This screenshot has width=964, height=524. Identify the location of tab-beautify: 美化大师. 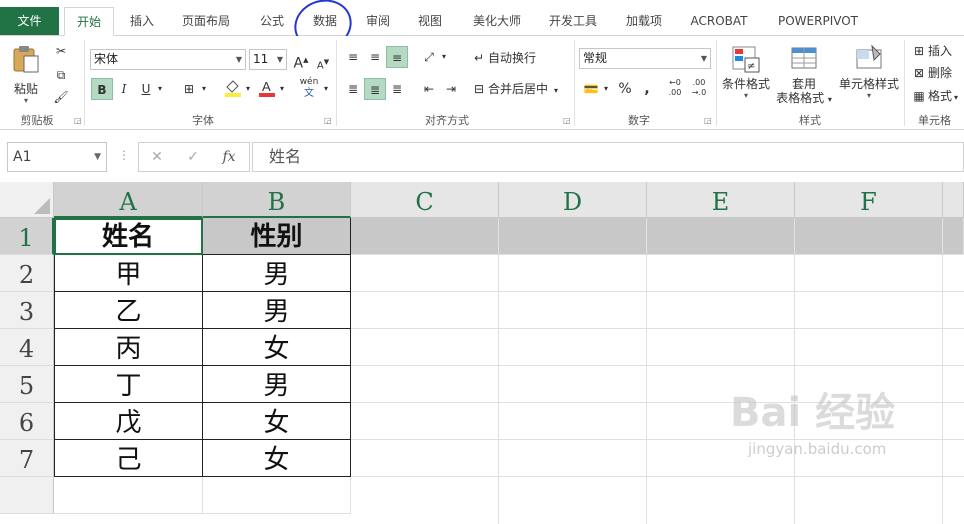
(497, 21).